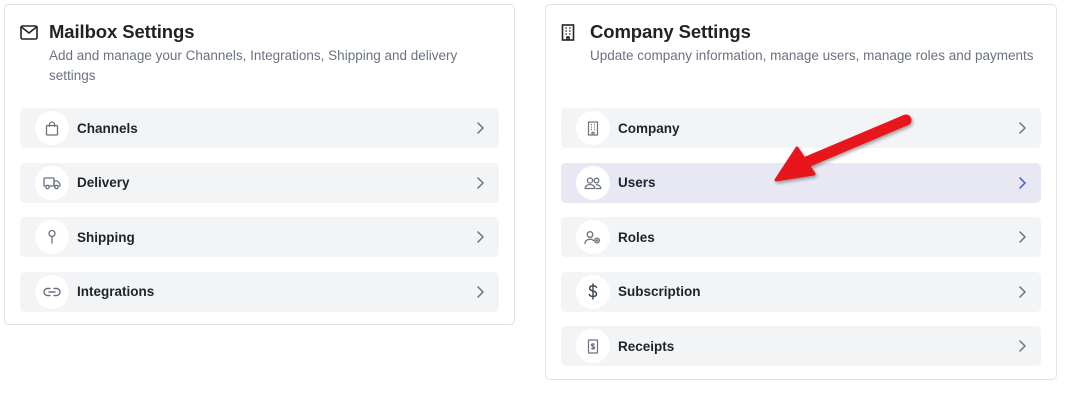 This screenshot has height=393, width=1068. What do you see at coordinates (29, 32) in the screenshot?
I see `mail-icon` at bounding box center [29, 32].